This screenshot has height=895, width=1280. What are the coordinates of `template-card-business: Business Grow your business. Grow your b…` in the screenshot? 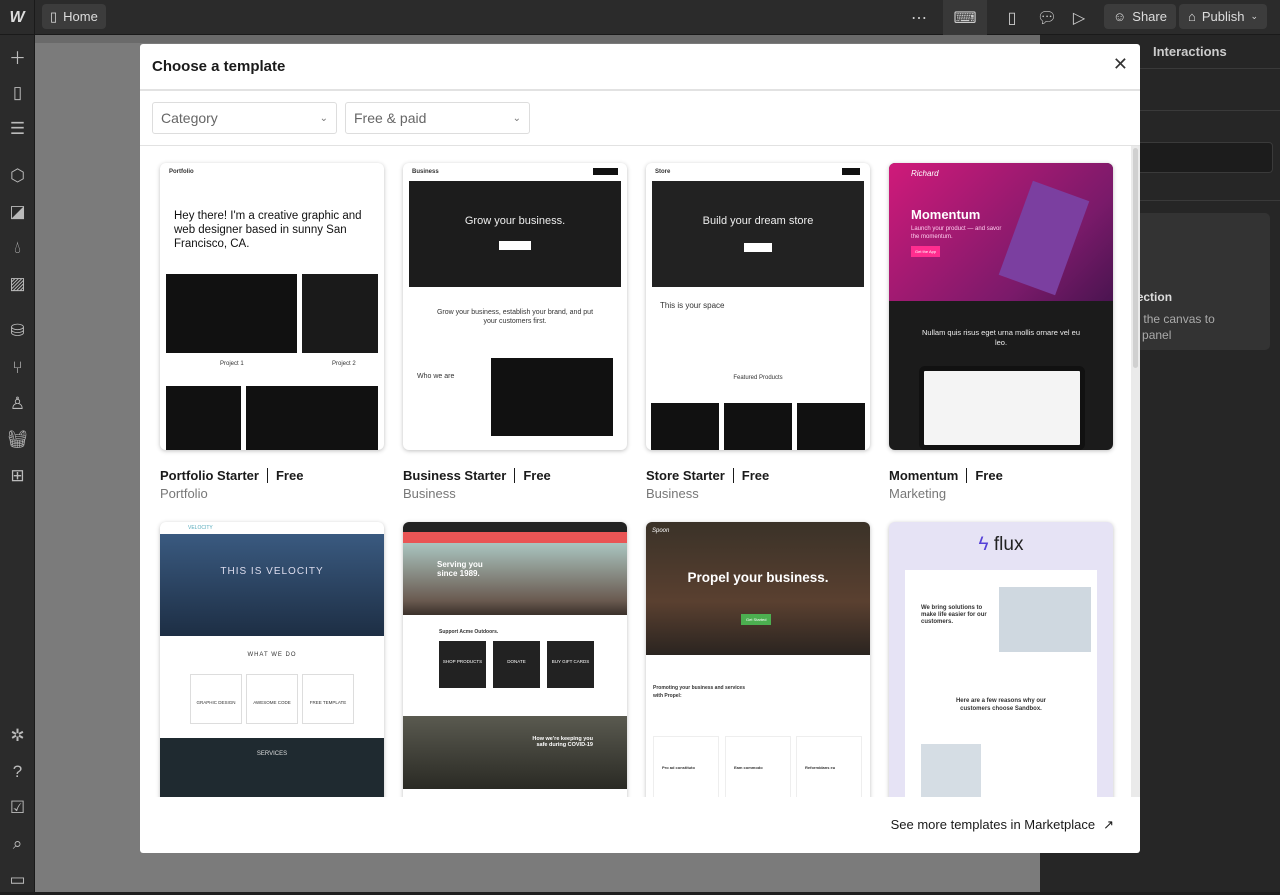 It's located at (515, 332).